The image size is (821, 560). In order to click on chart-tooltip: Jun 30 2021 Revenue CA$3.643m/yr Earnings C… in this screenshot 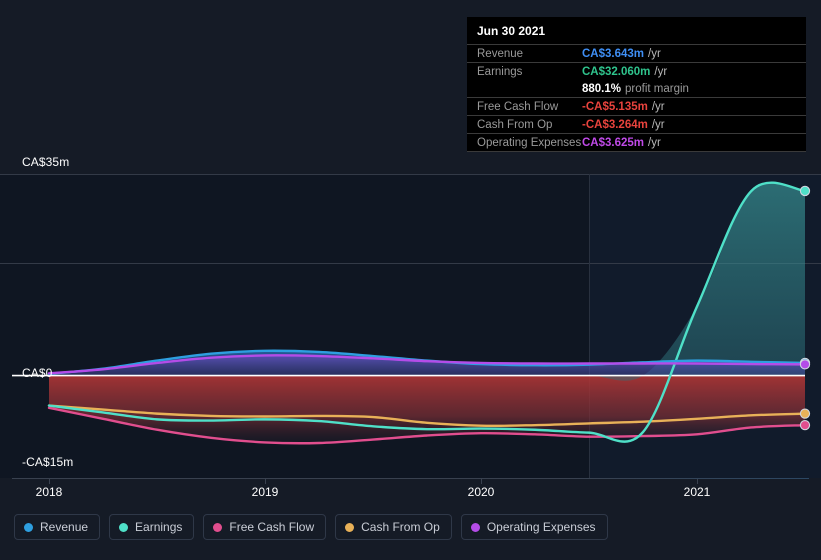, I will do `click(636, 84)`.